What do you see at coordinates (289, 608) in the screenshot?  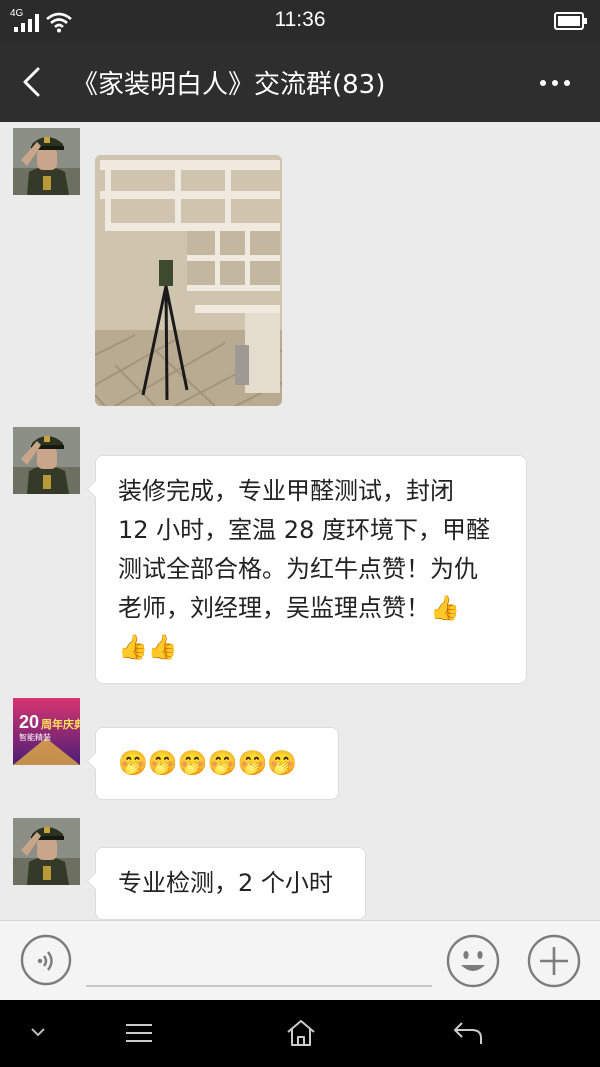 I see `message-line: 老师，刘经理，吴监理点赞！👍` at bounding box center [289, 608].